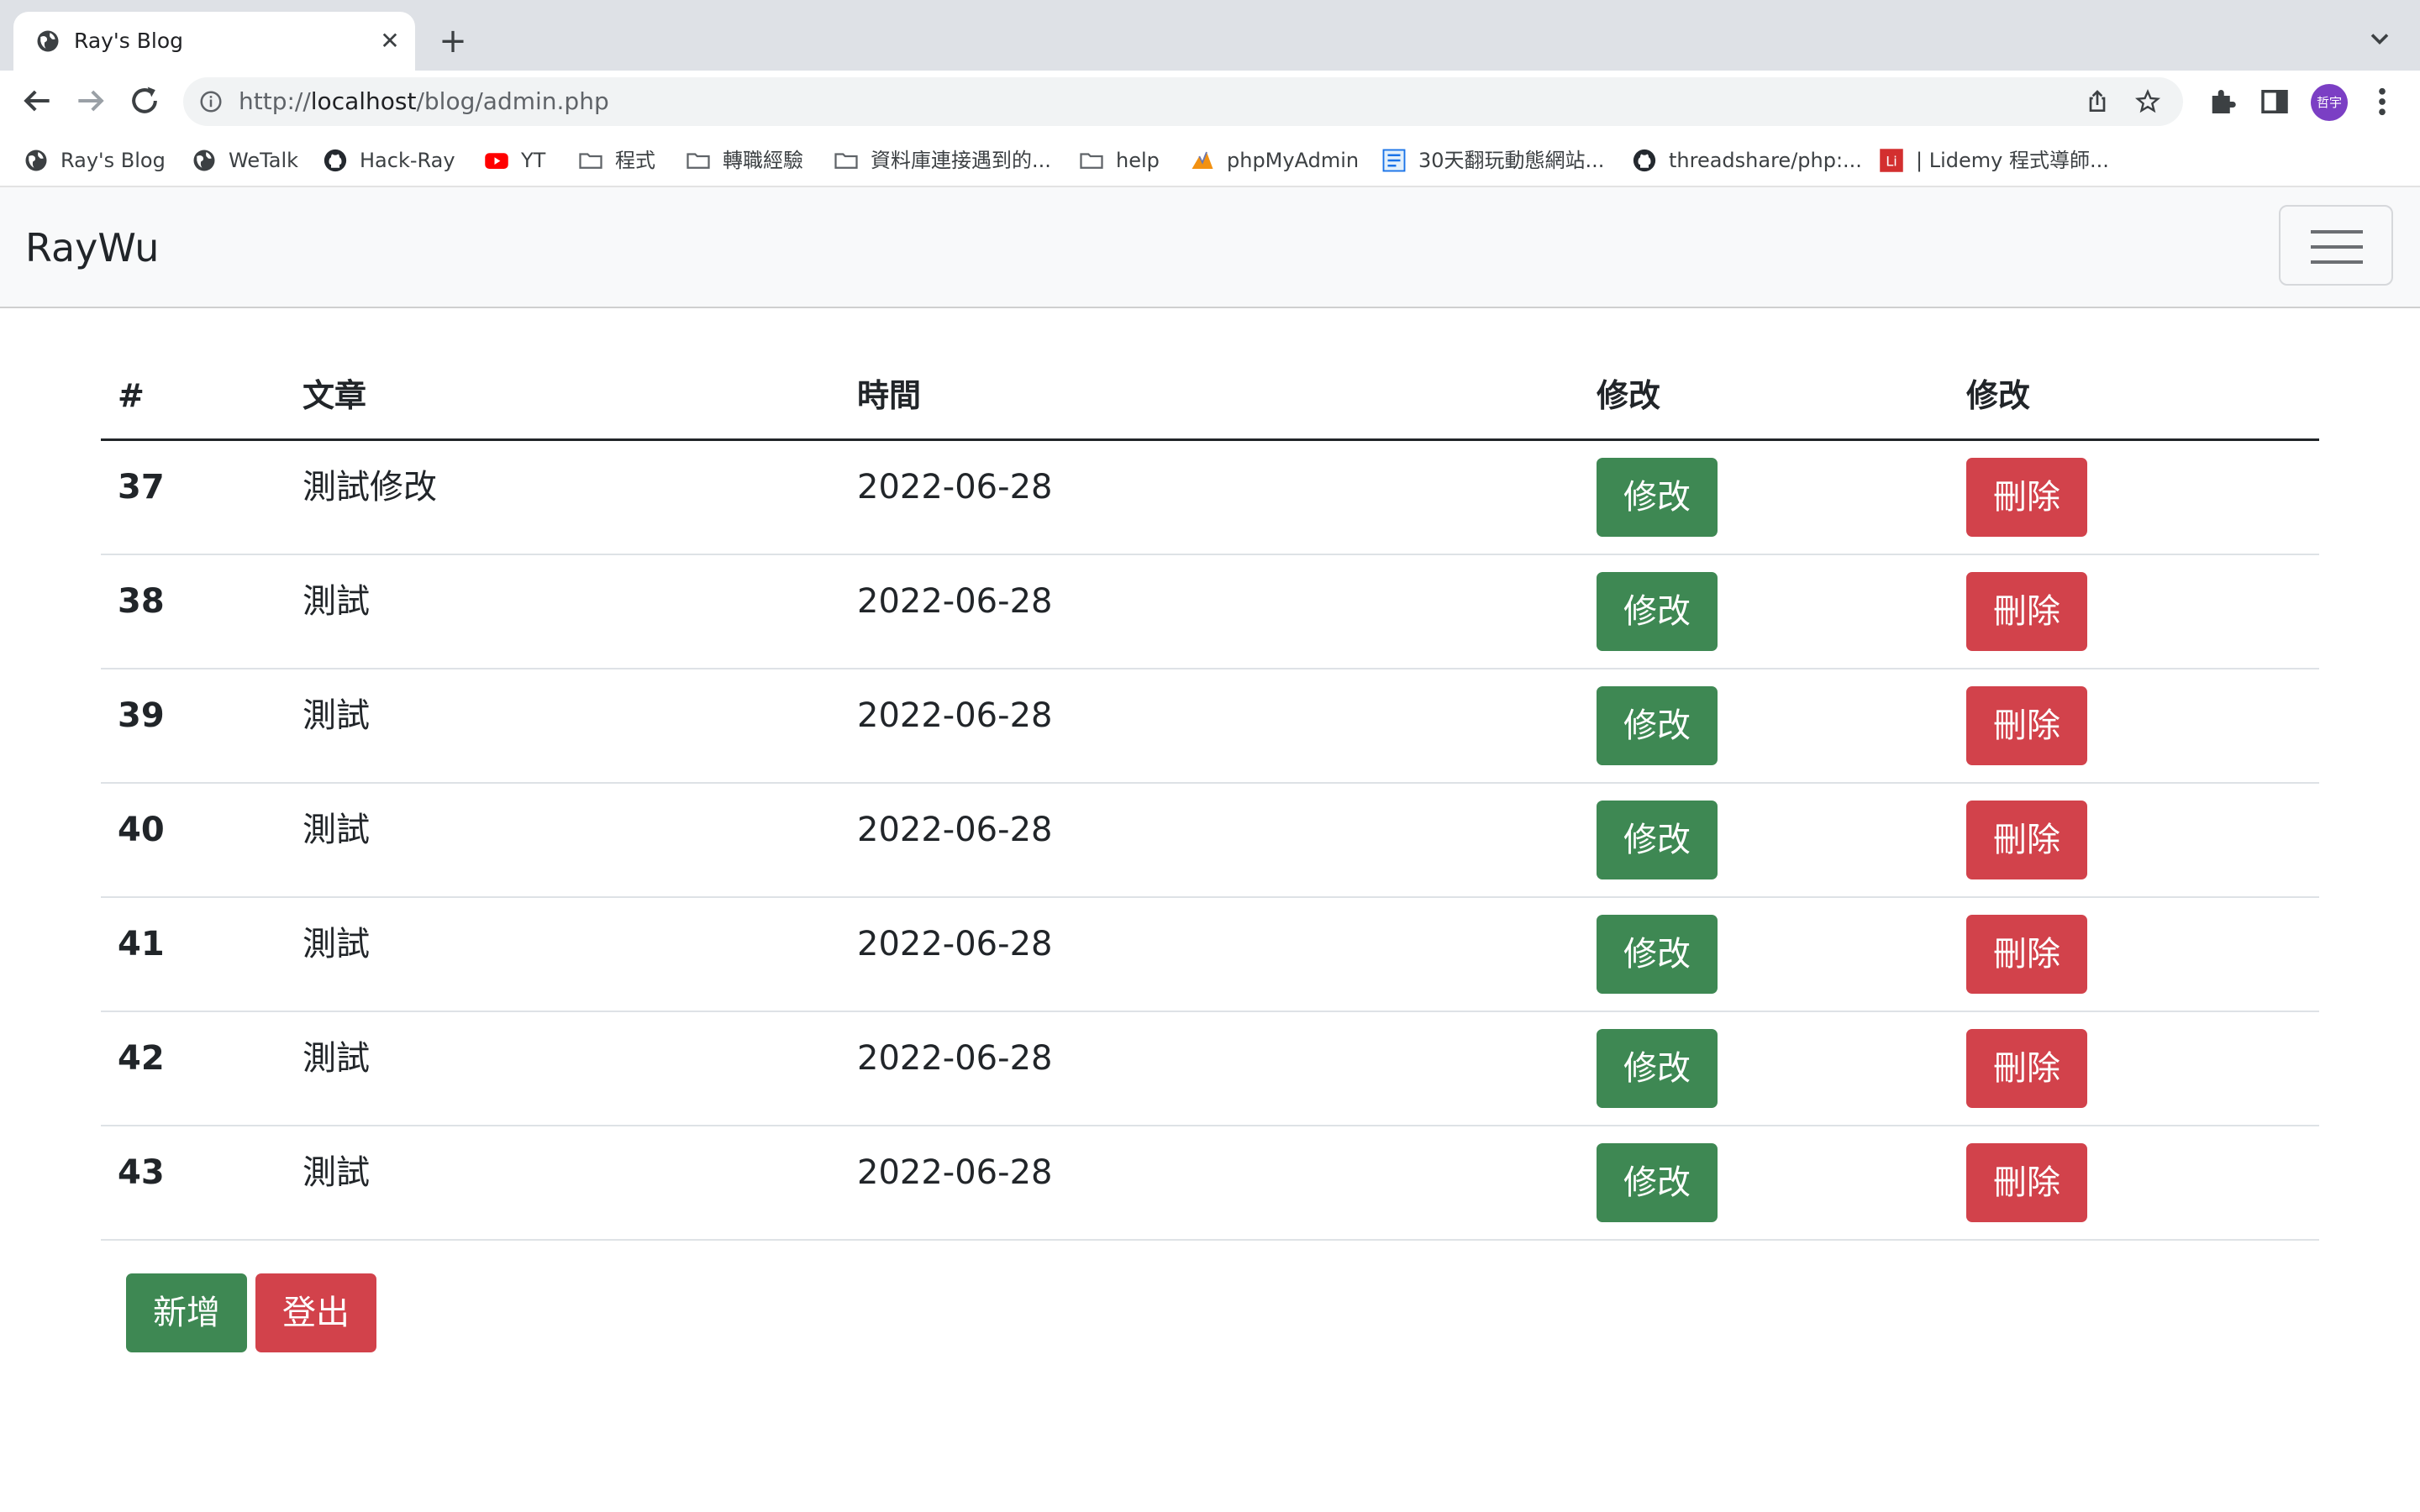 The height and width of the screenshot is (1512, 2420). Describe the element at coordinates (744, 160) in the screenshot. I see `bookmark-folder-career: 轉職經驗` at that location.